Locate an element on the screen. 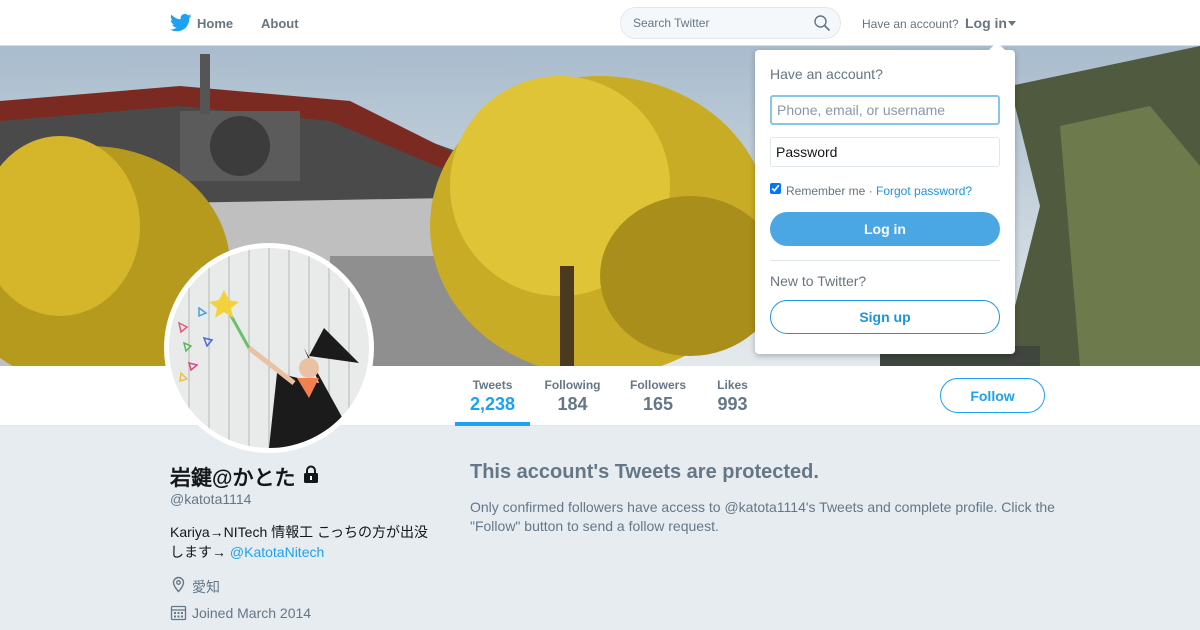 The width and height of the screenshot is (1200, 630). stat-value: 2,238 is located at coordinates (492, 404).